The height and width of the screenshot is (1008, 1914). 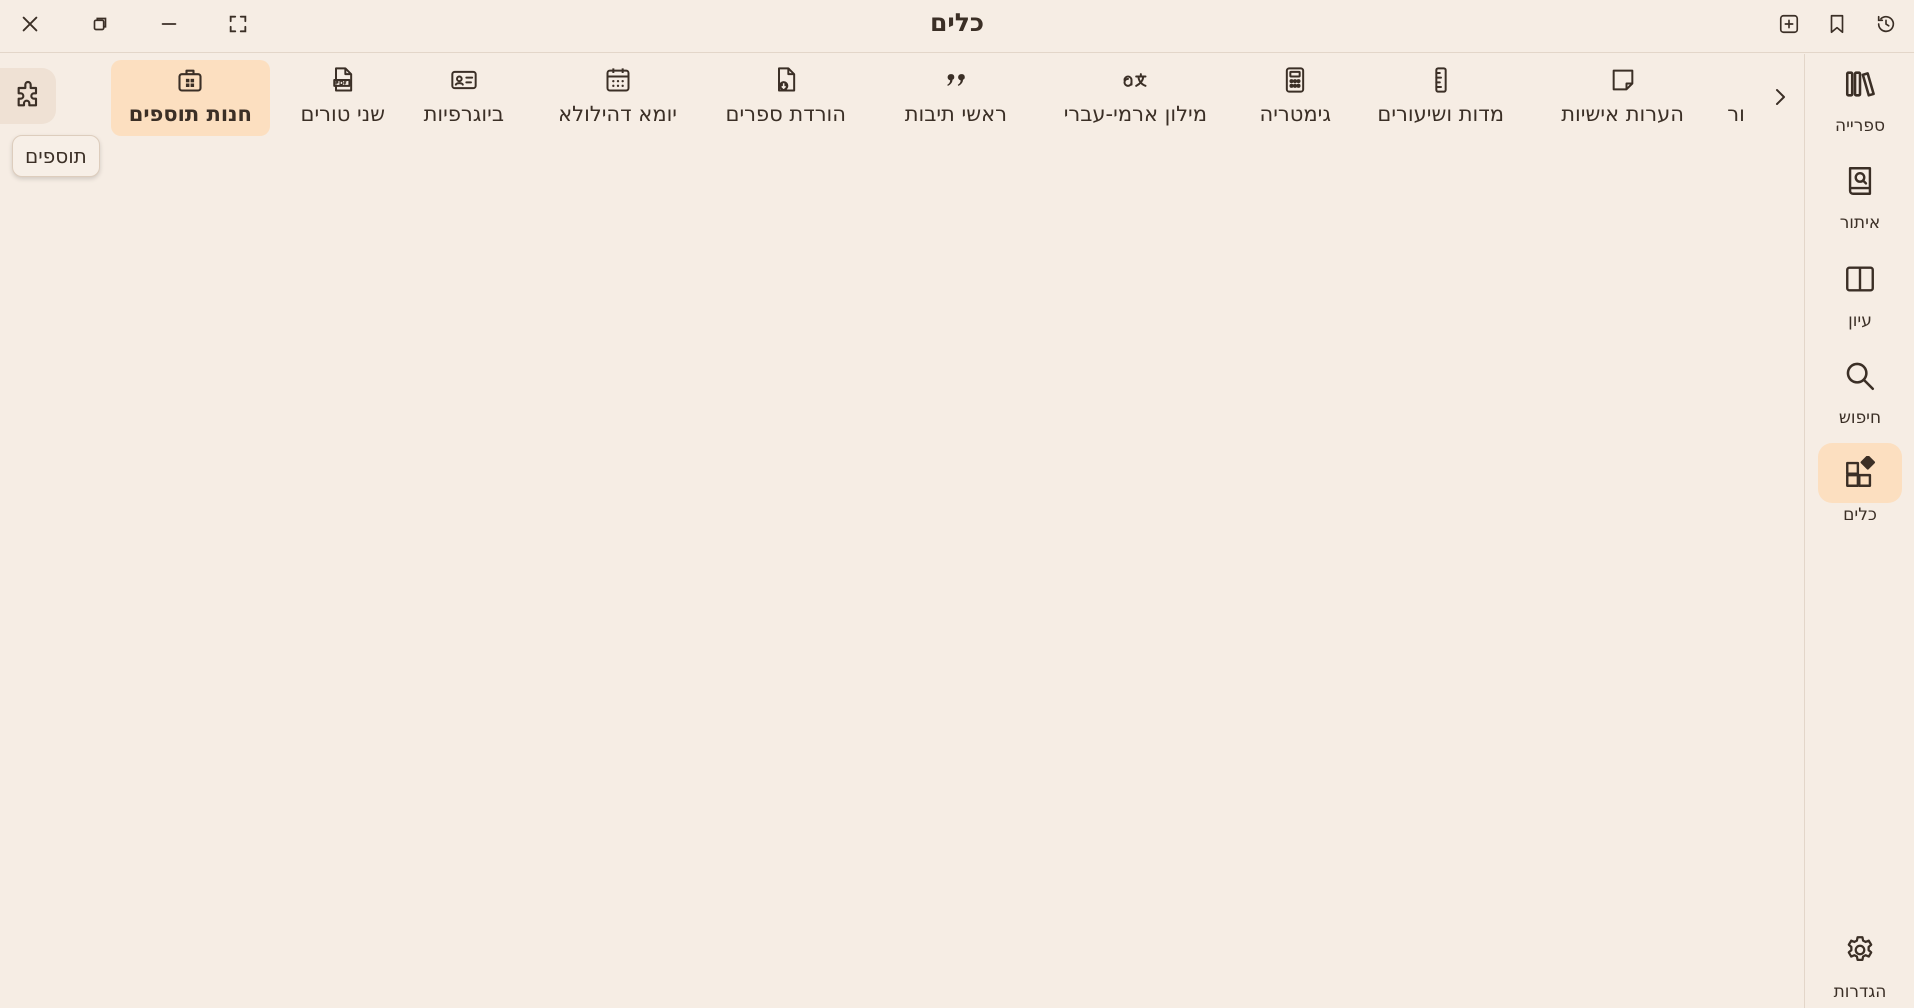 What do you see at coordinates (1623, 80) in the screenshot?
I see `sticky-note-icon` at bounding box center [1623, 80].